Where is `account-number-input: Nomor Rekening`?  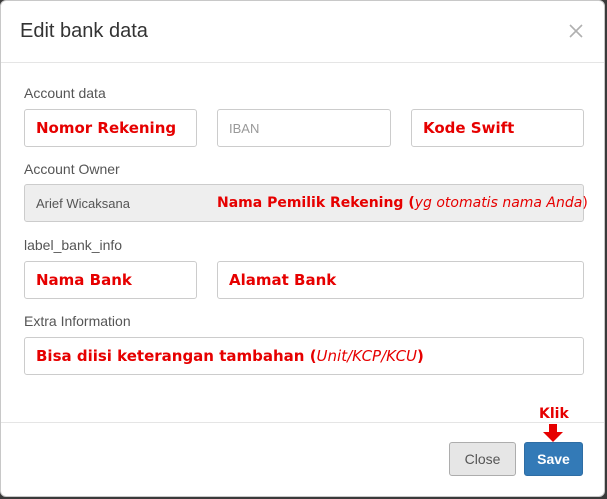 account-number-input: Nomor Rekening is located at coordinates (110, 128).